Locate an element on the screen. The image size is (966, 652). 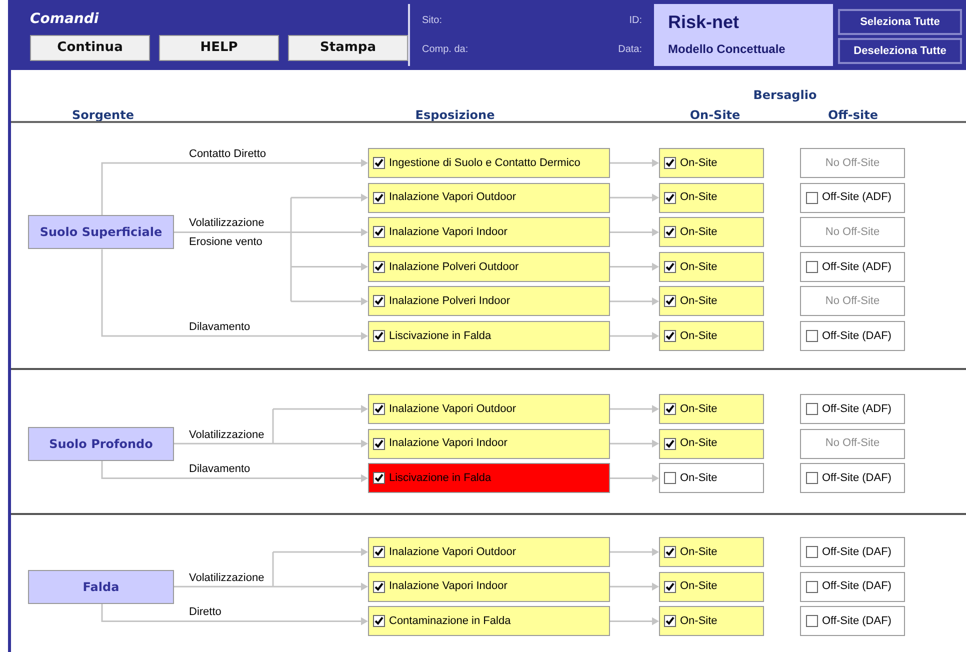
option-label: Inalazione Polveri Indoor is located at coordinates (449, 302).